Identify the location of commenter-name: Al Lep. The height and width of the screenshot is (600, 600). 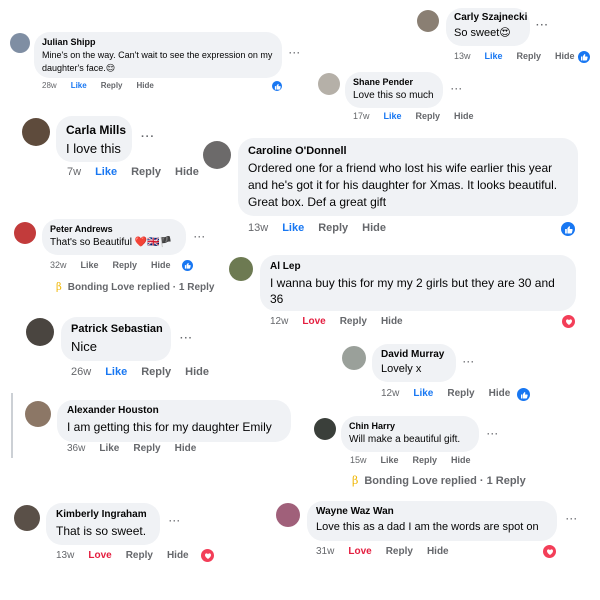
(418, 266).